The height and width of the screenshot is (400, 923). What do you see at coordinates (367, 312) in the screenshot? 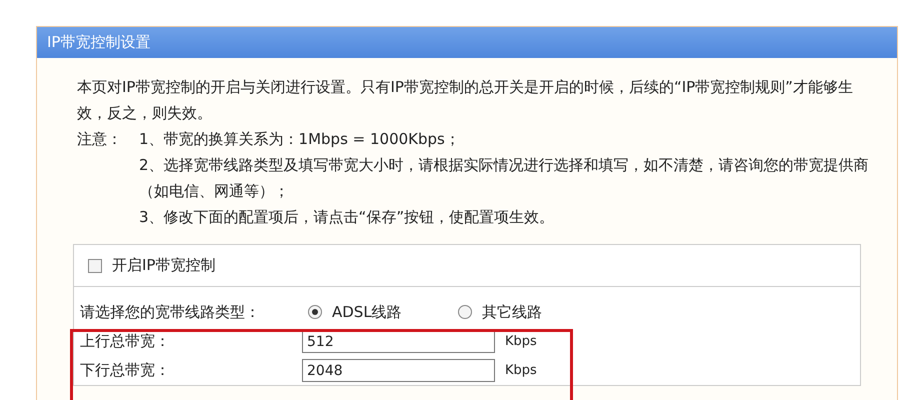
I see `radio-label: ADSL线路` at bounding box center [367, 312].